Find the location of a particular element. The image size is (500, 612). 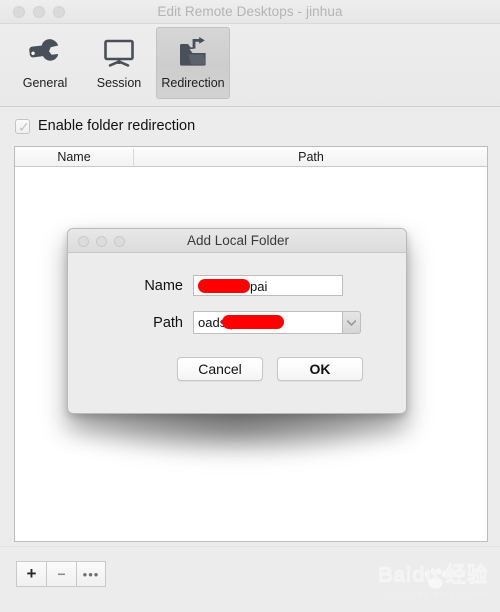

dialog-buttons: Cancel OK is located at coordinates (237, 369).